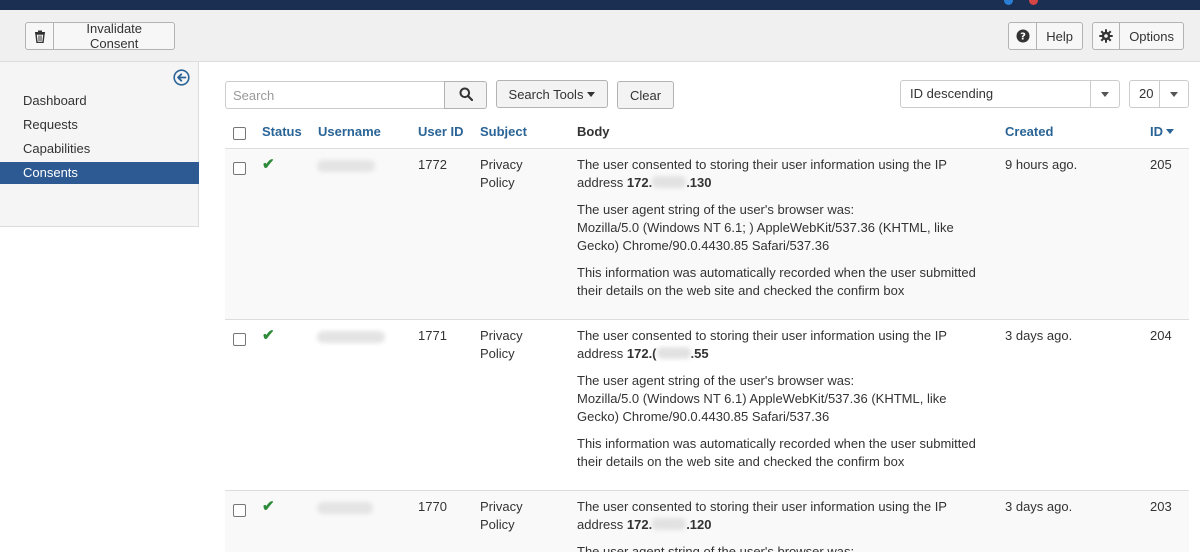  What do you see at coordinates (99, 149) in the screenshot?
I see `sidebar-item-capabilities: Capabilities` at bounding box center [99, 149].